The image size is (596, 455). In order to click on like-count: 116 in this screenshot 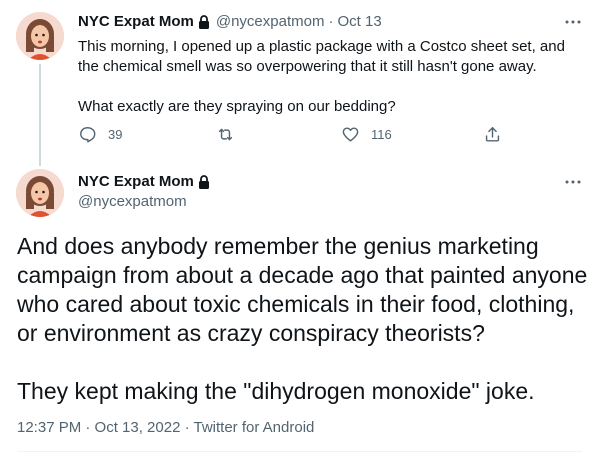, I will do `click(381, 134)`.